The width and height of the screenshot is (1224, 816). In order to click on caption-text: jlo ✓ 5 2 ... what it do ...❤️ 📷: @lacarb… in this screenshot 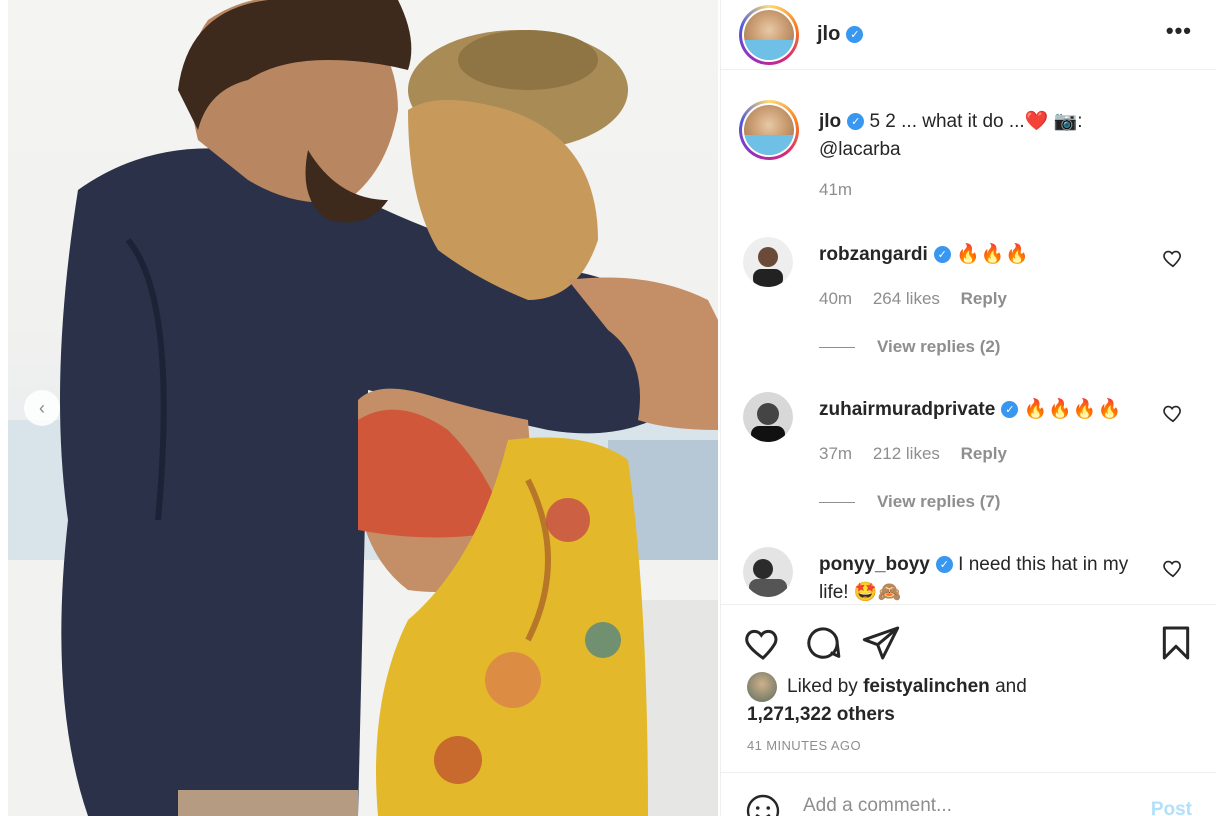, I will do `click(979, 136)`.